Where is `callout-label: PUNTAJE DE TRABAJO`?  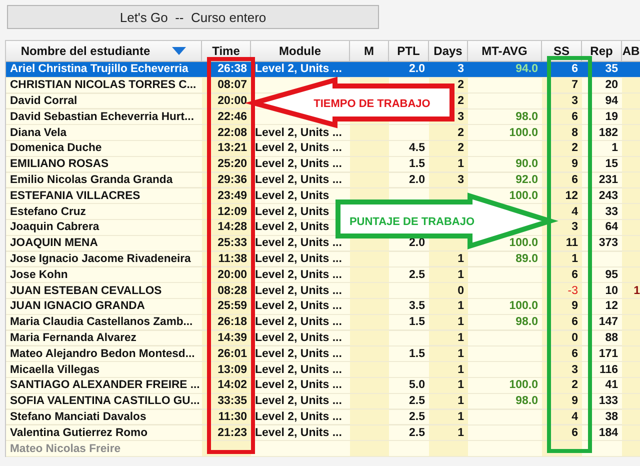 callout-label: PUNTAJE DE TRABAJO is located at coordinates (412, 222).